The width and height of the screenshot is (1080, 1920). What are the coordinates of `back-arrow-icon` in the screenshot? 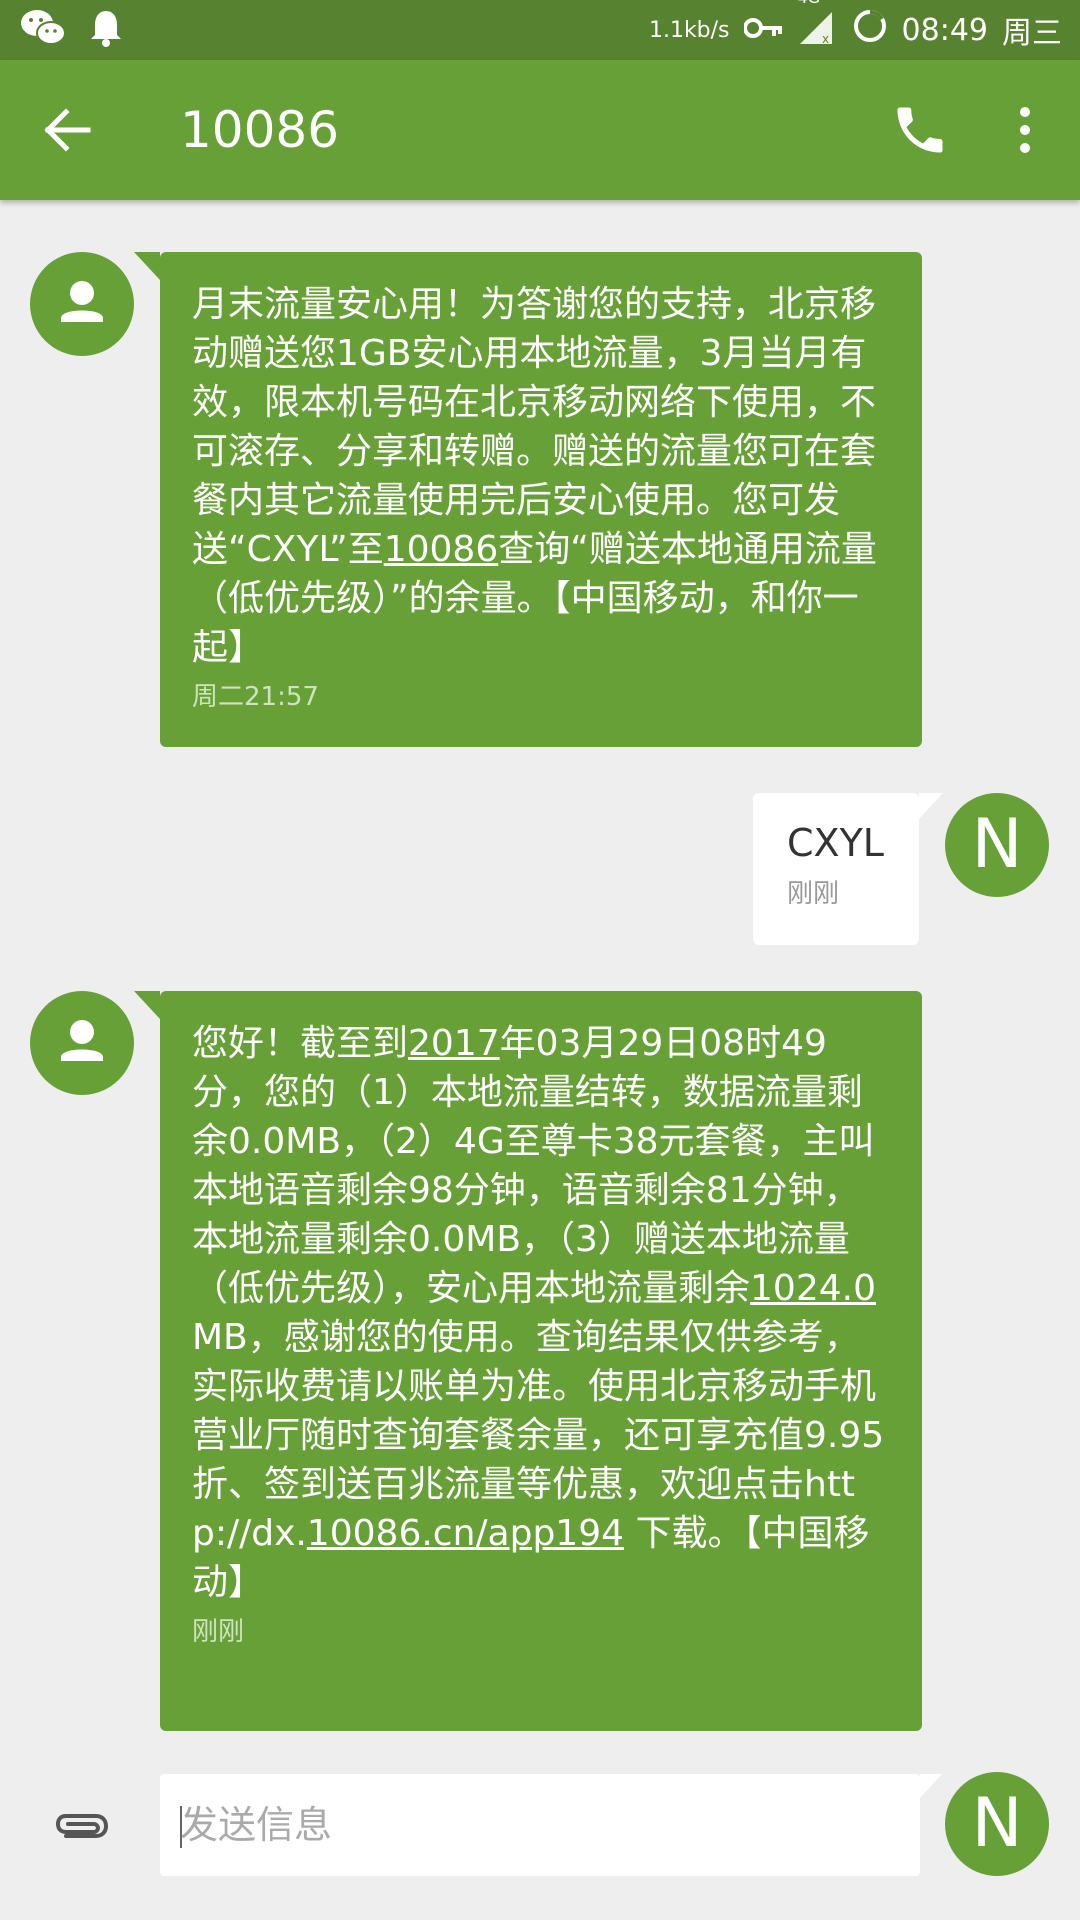 It's located at (67, 130).